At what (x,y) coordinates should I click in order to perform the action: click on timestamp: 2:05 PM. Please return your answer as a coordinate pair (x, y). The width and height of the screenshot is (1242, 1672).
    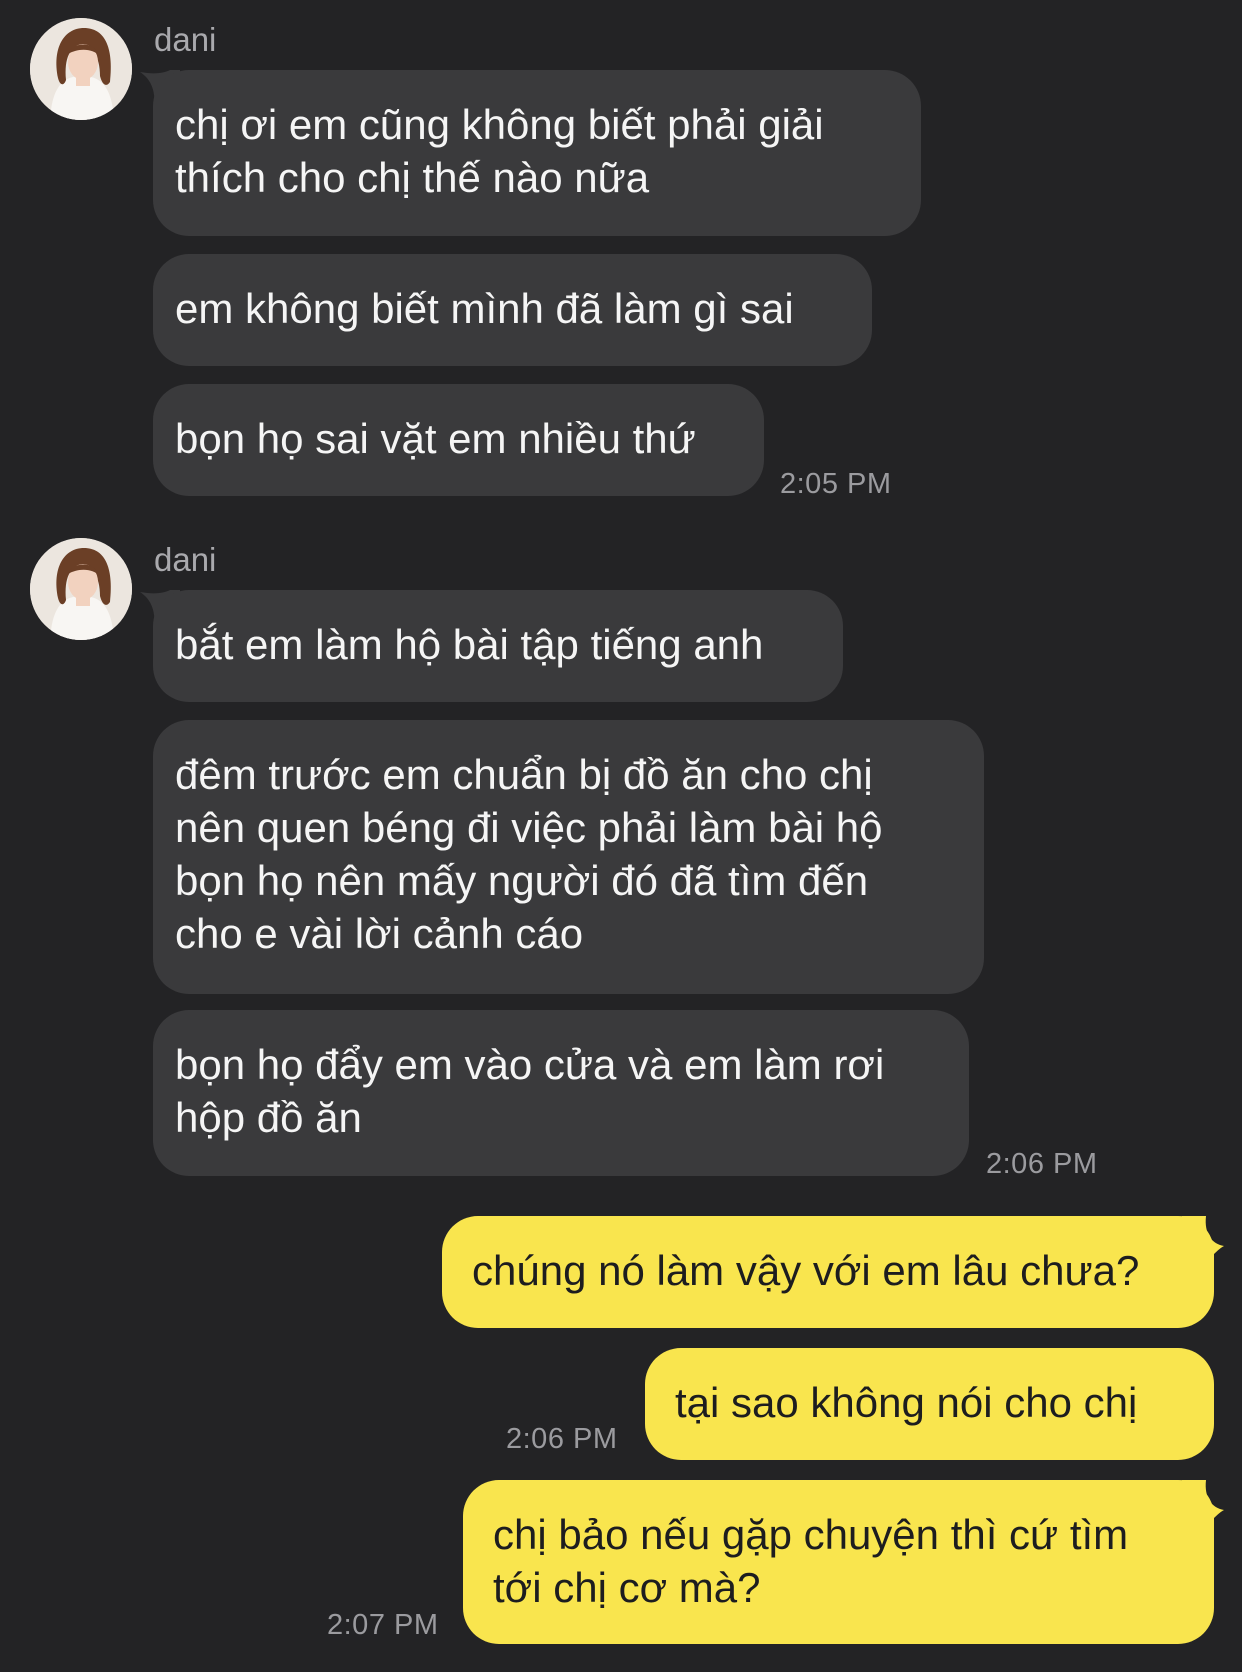
    Looking at the image, I should click on (836, 484).